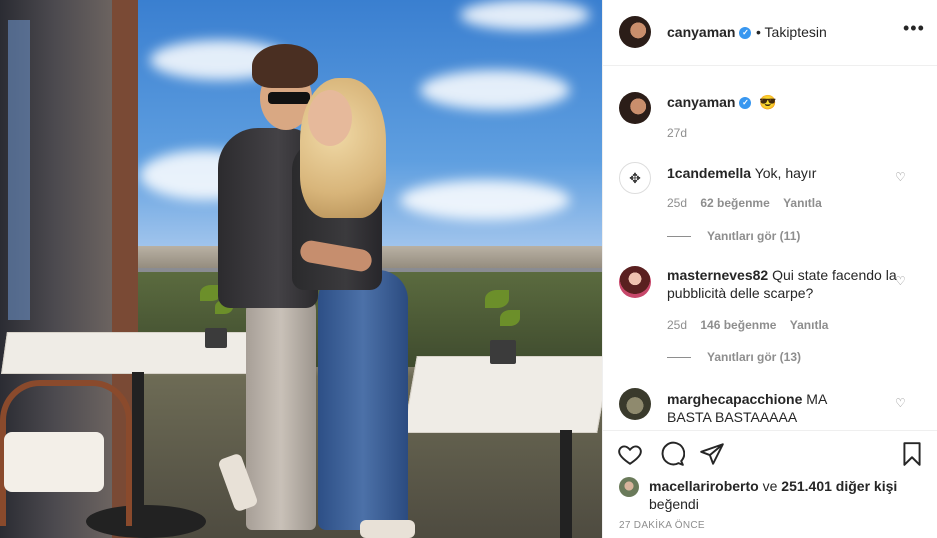 The height and width of the screenshot is (538, 937). I want to click on liker-username: macellariroberto, so click(704, 486).